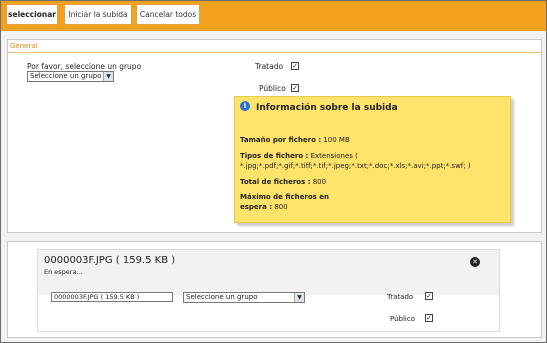 This screenshot has height=343, width=547. Describe the element at coordinates (295, 88) in the screenshot. I see `publico-checkbox: ✓` at that location.